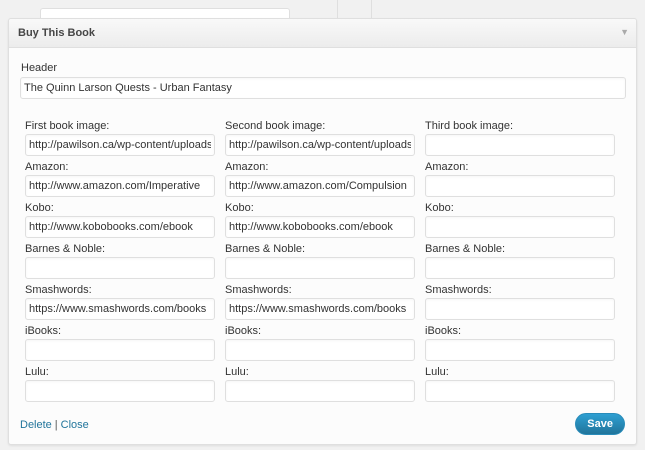  Describe the element at coordinates (520, 268) in the screenshot. I see `book-3-barnes-noble-input` at that location.